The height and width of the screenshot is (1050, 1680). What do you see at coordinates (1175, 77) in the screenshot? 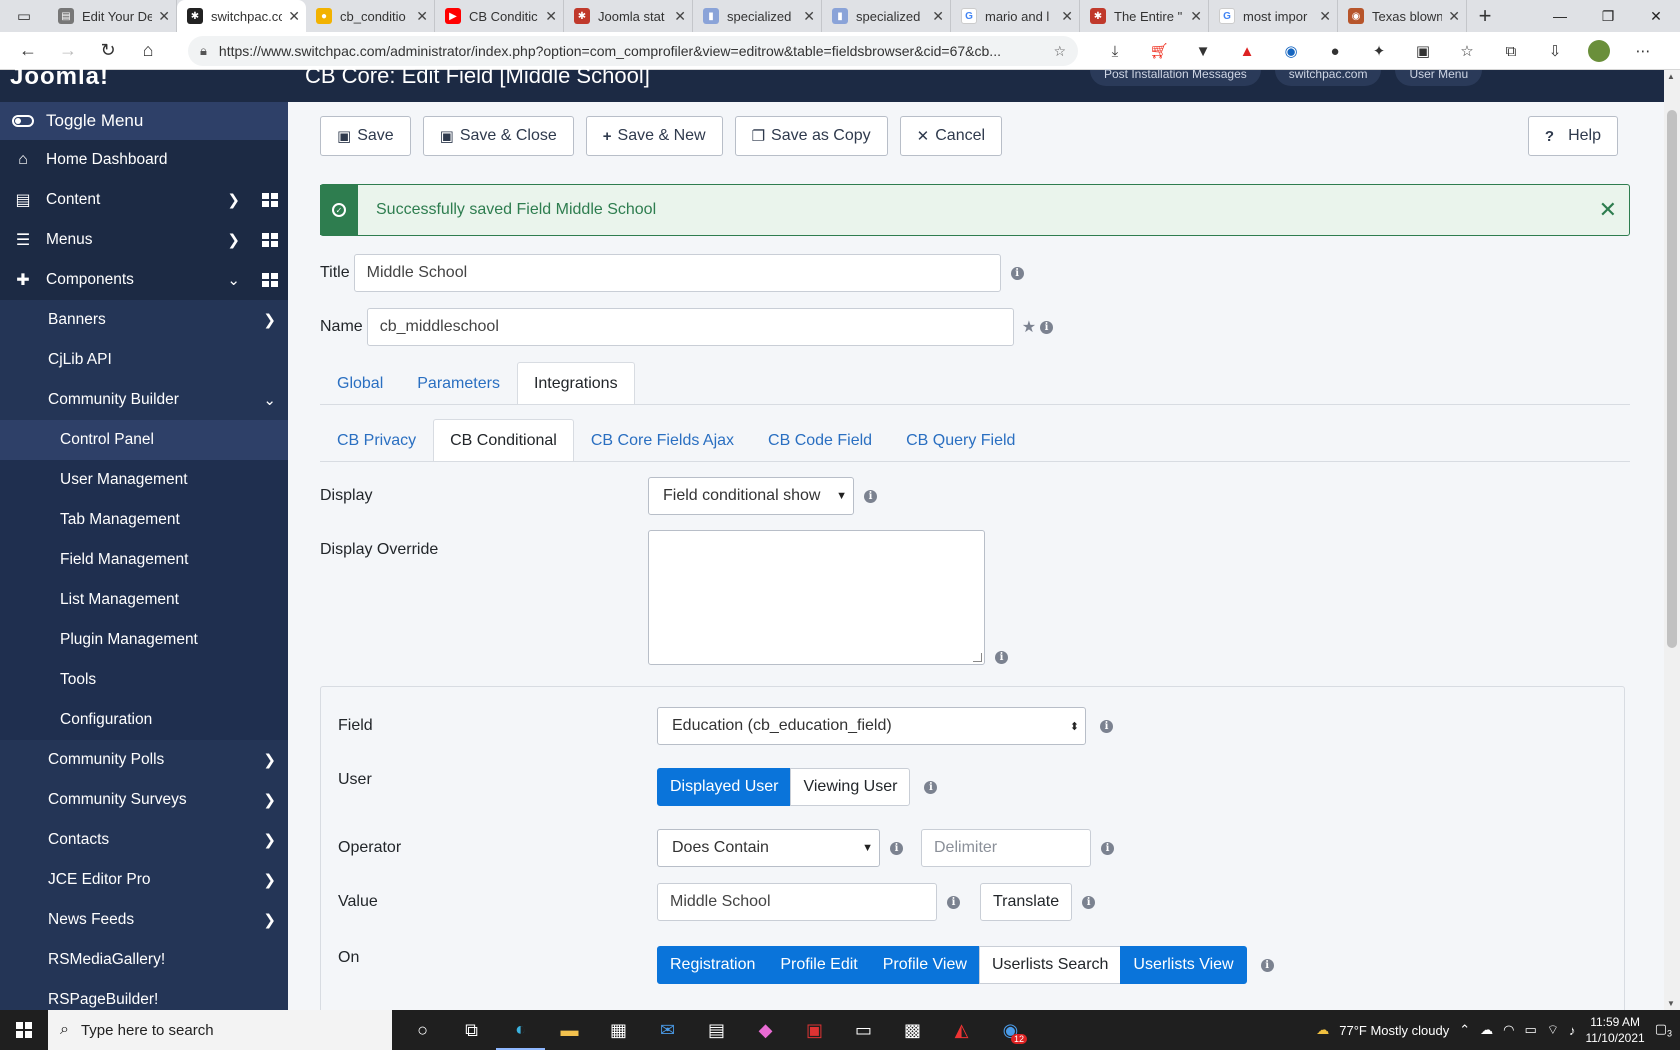
I see `post-installation-button: Post Installation Messages` at bounding box center [1175, 77].